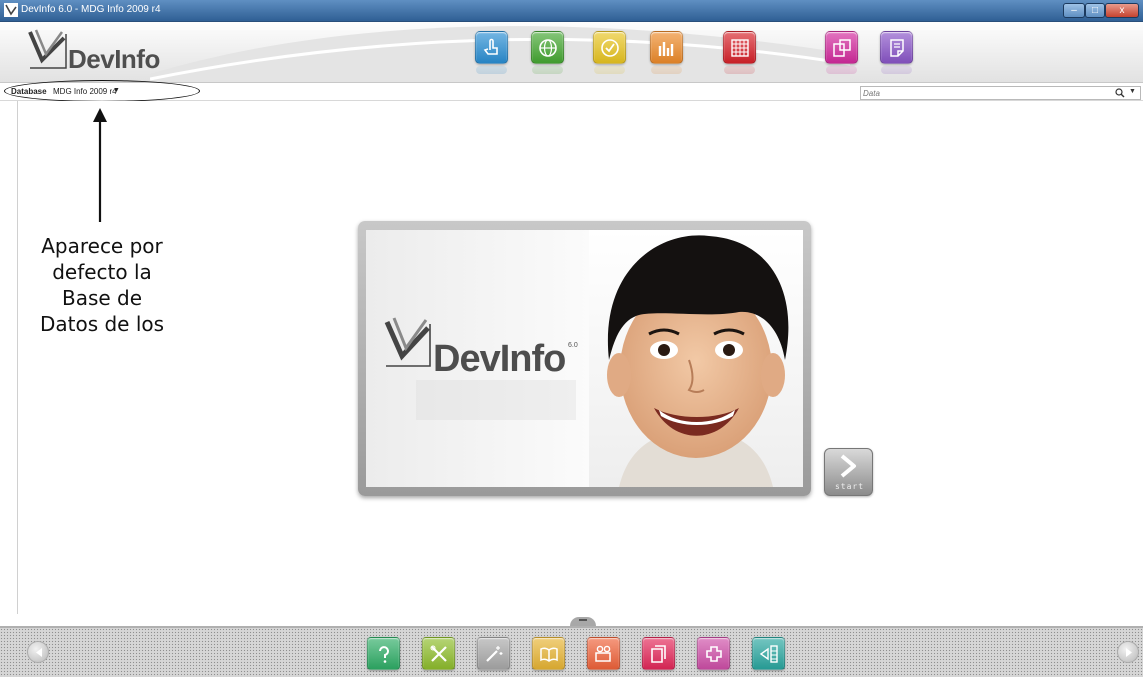 This screenshot has width=1143, height=677. What do you see at coordinates (496, 400) in the screenshot?
I see `splash-reflection` at bounding box center [496, 400].